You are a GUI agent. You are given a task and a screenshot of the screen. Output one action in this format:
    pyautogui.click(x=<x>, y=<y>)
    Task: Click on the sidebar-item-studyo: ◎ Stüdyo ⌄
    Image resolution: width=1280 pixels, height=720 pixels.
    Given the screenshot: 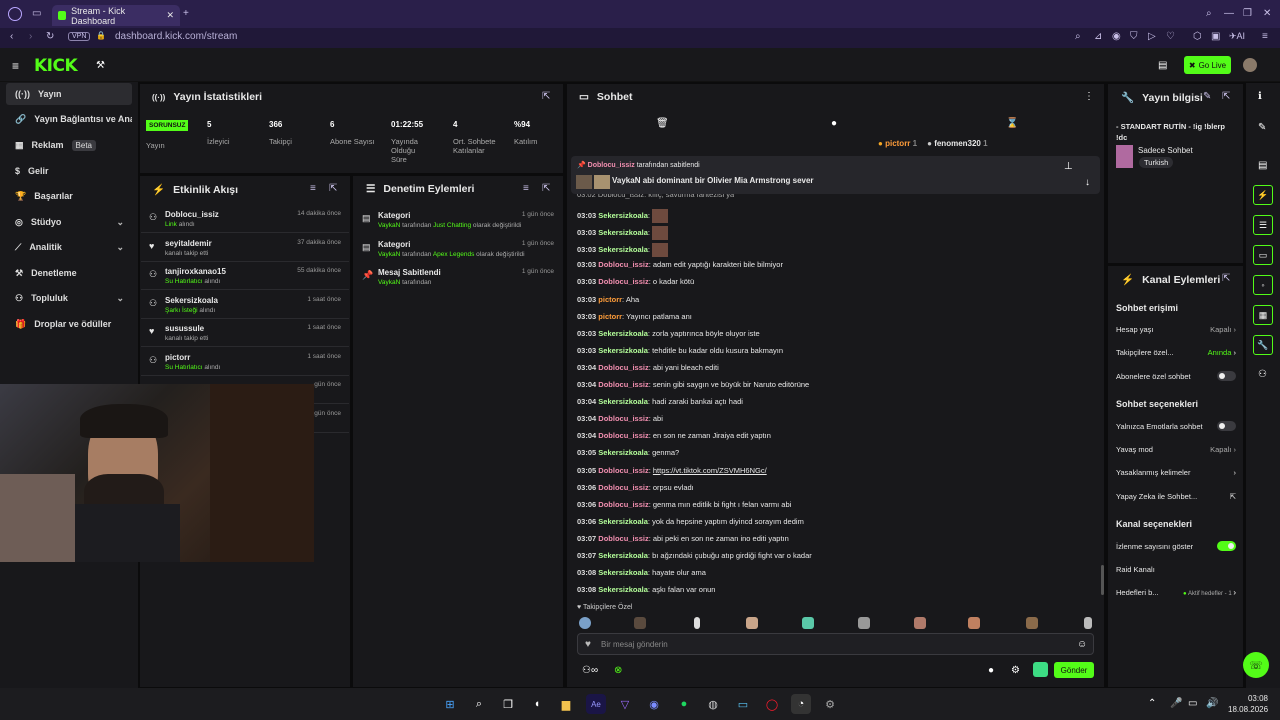 What is the action you would take?
    pyautogui.click(x=69, y=222)
    